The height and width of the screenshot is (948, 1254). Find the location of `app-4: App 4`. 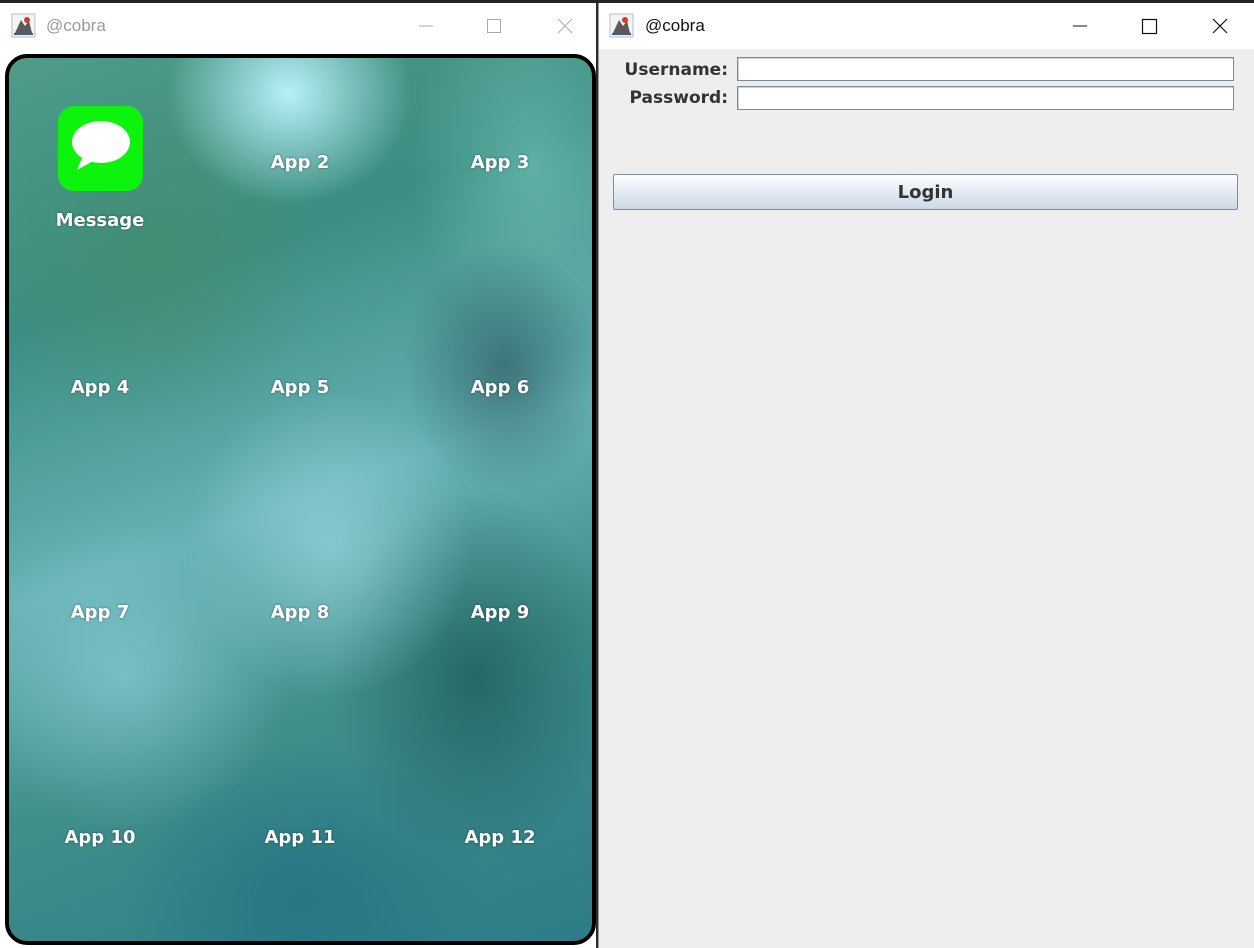

app-4: App 4 is located at coordinates (104, 387).